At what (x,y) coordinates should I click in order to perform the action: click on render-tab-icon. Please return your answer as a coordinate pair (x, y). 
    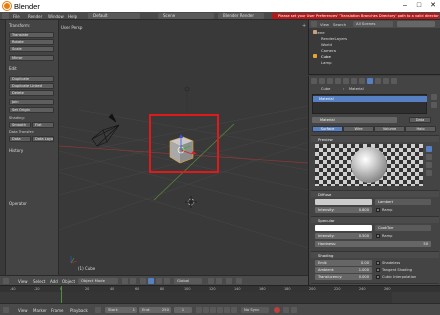
    Looking at the image, I should click on (314, 81).